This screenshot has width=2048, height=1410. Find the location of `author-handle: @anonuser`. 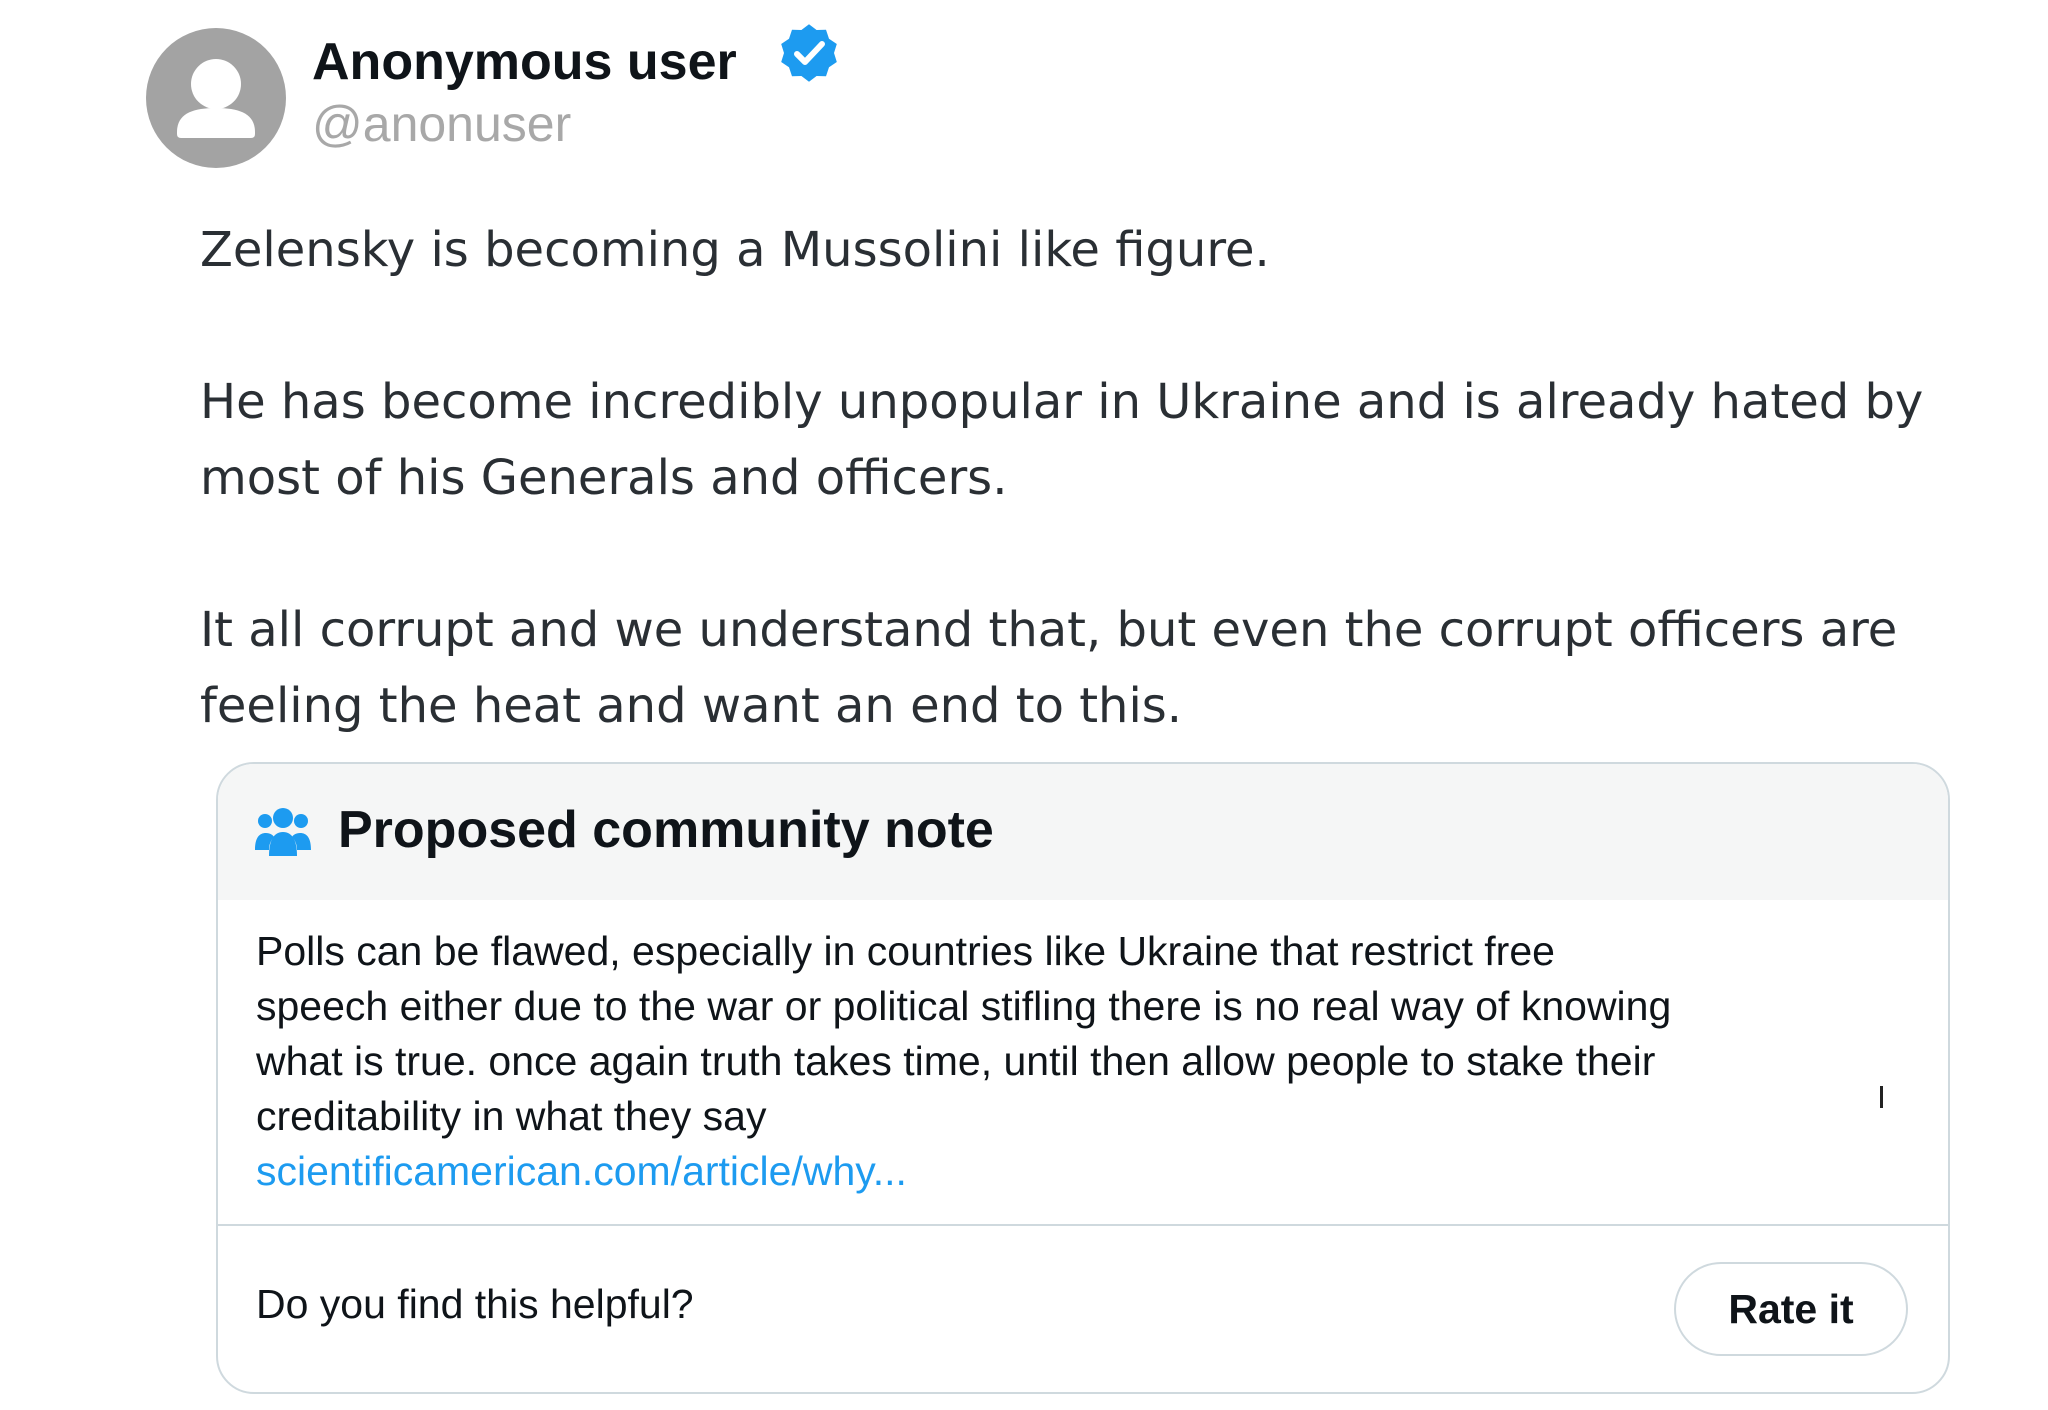

author-handle: @anonuser is located at coordinates (441, 124).